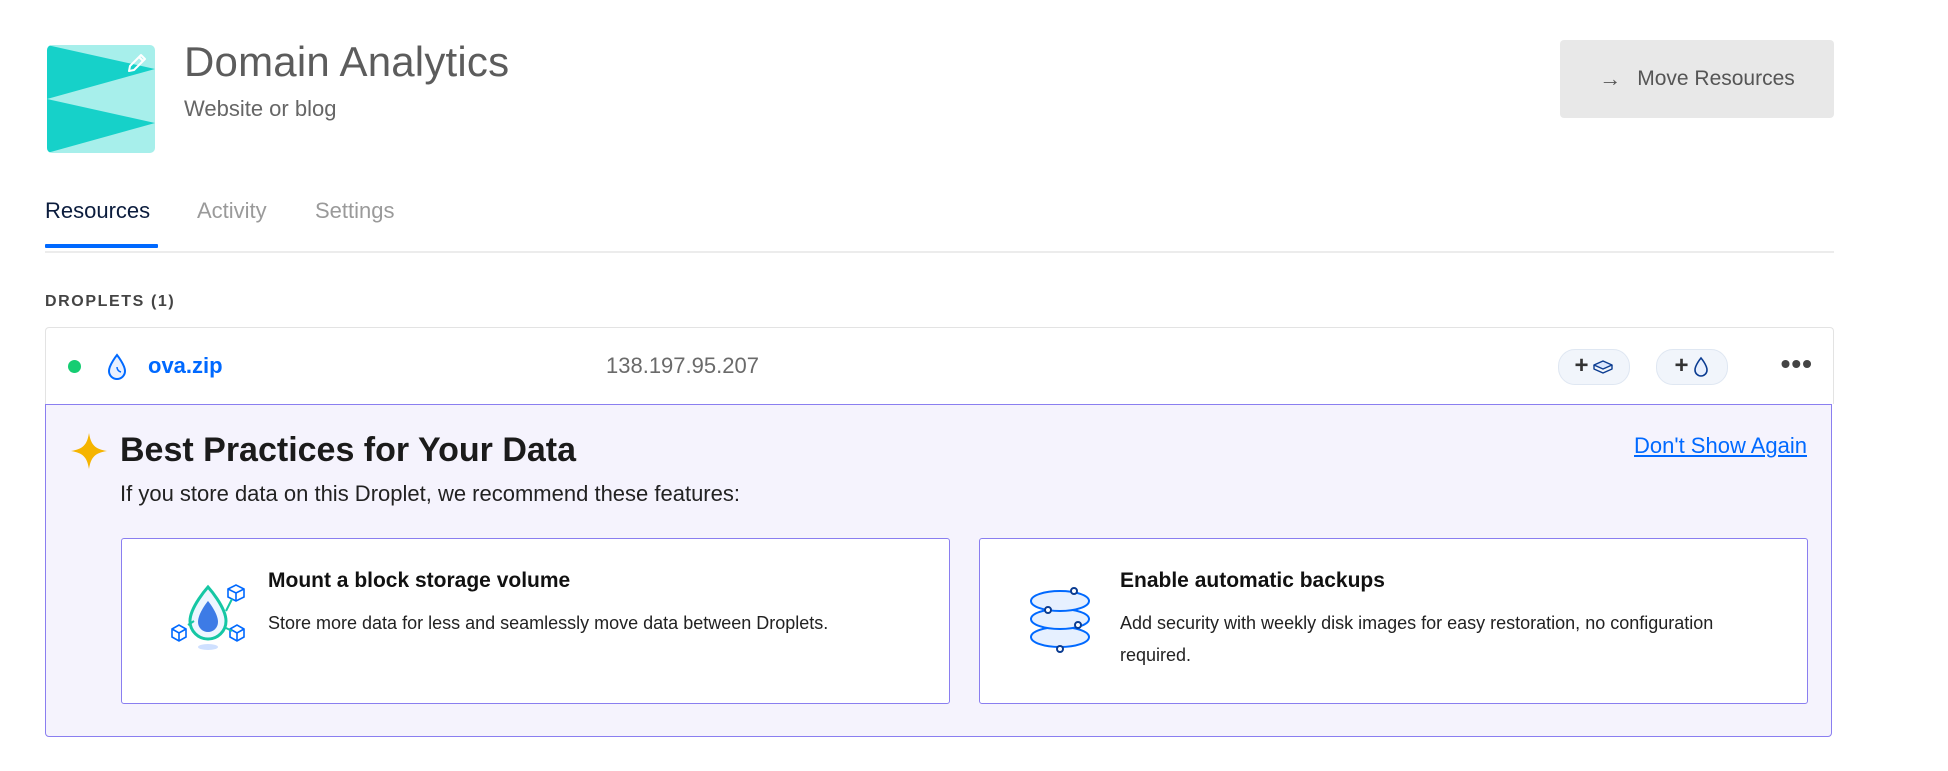 This screenshot has width=1948, height=771. What do you see at coordinates (347, 61) in the screenshot?
I see `page-title: Domain Analytics` at bounding box center [347, 61].